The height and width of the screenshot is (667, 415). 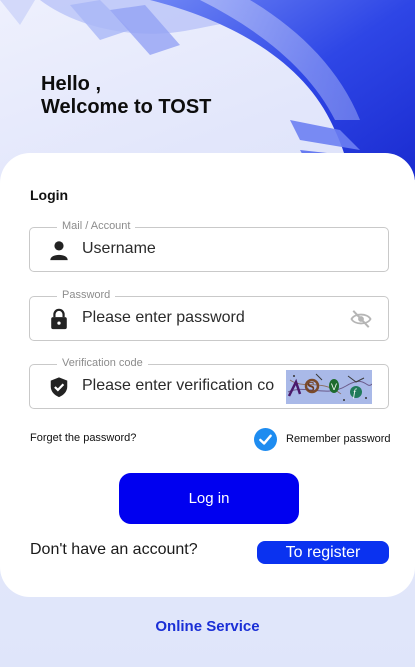 What do you see at coordinates (178, 249) in the screenshot?
I see `account-input: Username` at bounding box center [178, 249].